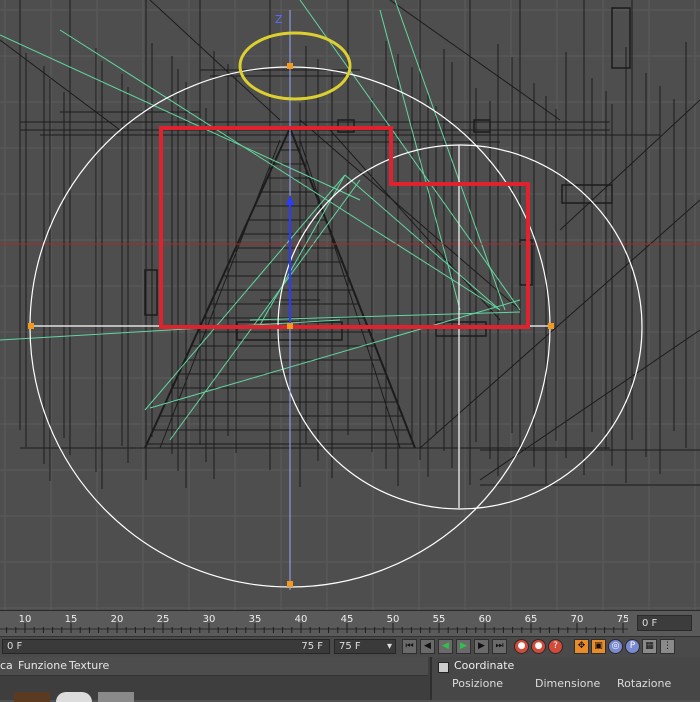  I want to click on next-key-button: ▶, so click(481, 646).